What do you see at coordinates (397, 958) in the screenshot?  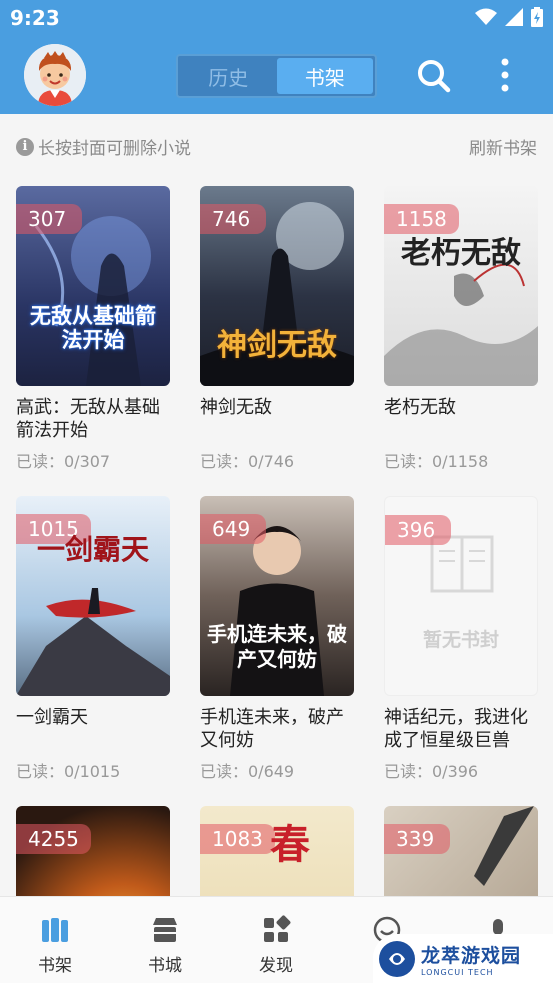 I see `watermark-logo-icon` at bounding box center [397, 958].